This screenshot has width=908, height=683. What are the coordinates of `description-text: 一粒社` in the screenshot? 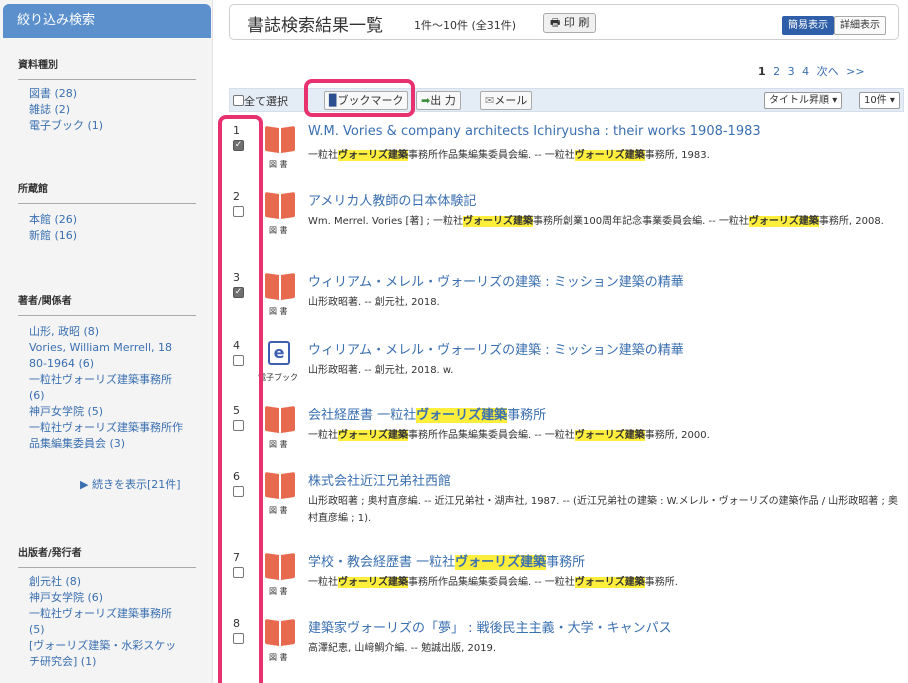 It's located at (323, 582).